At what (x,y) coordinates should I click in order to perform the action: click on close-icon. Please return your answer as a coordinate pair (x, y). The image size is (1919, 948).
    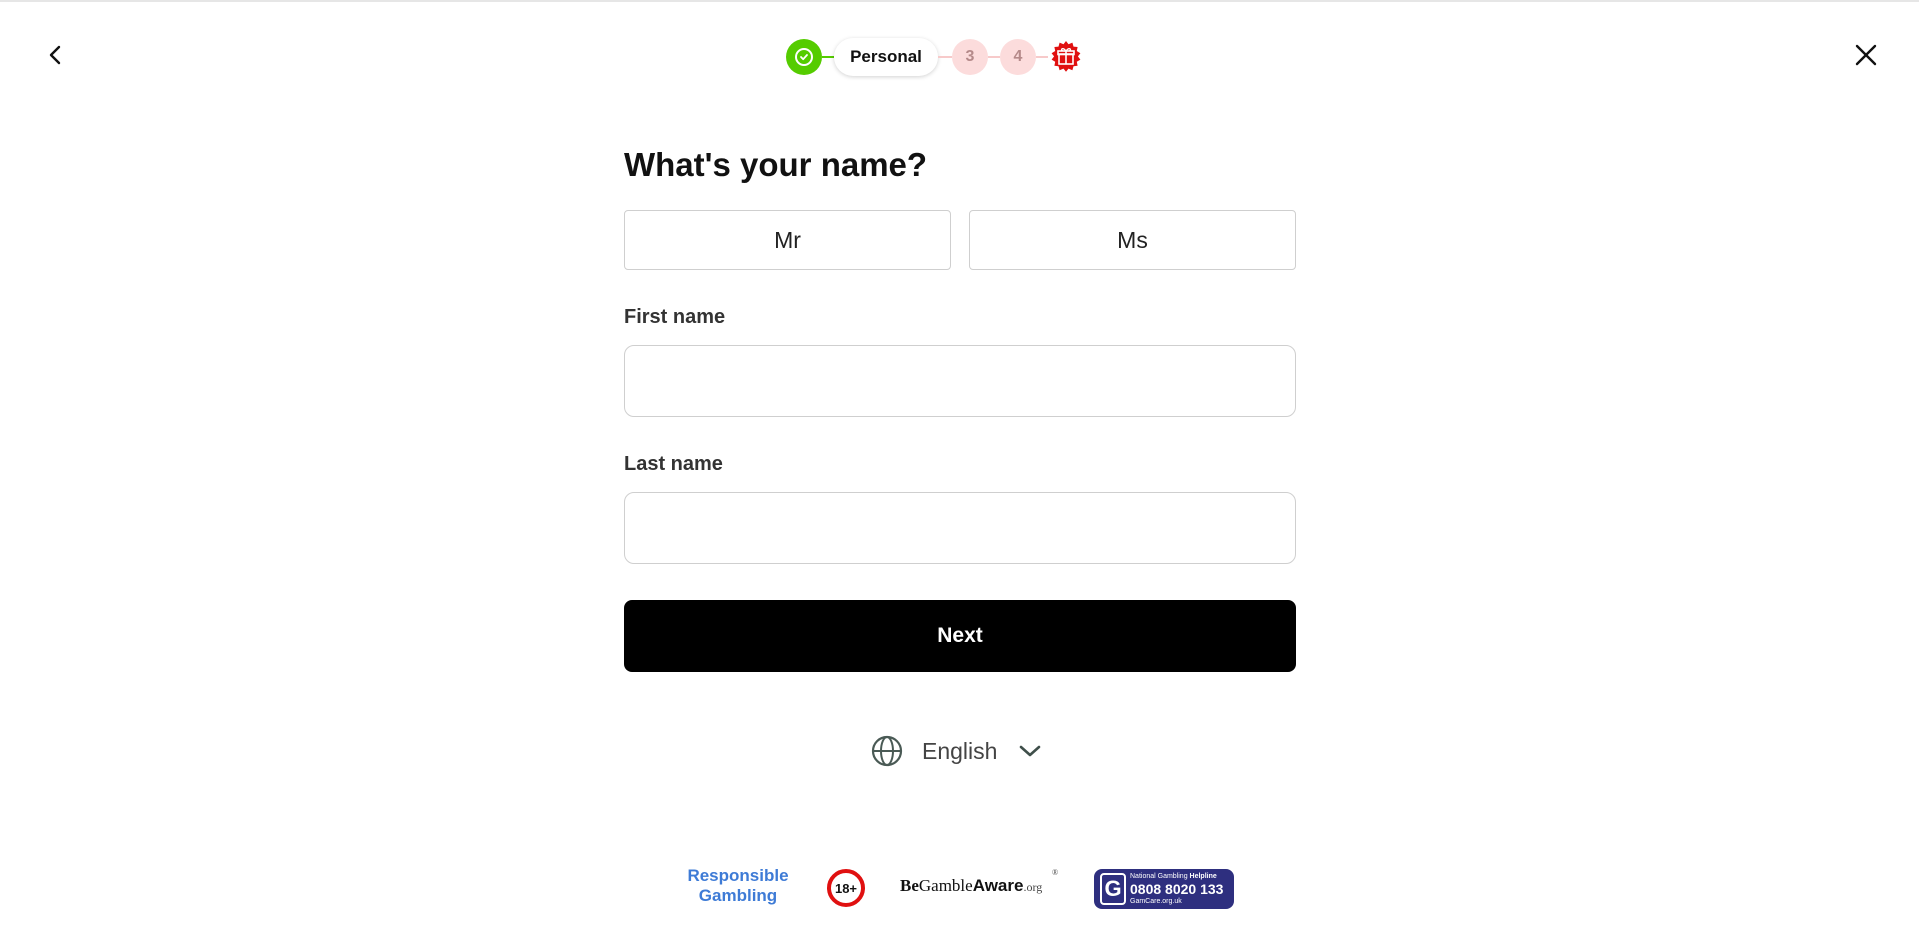
    Looking at the image, I should click on (1866, 55).